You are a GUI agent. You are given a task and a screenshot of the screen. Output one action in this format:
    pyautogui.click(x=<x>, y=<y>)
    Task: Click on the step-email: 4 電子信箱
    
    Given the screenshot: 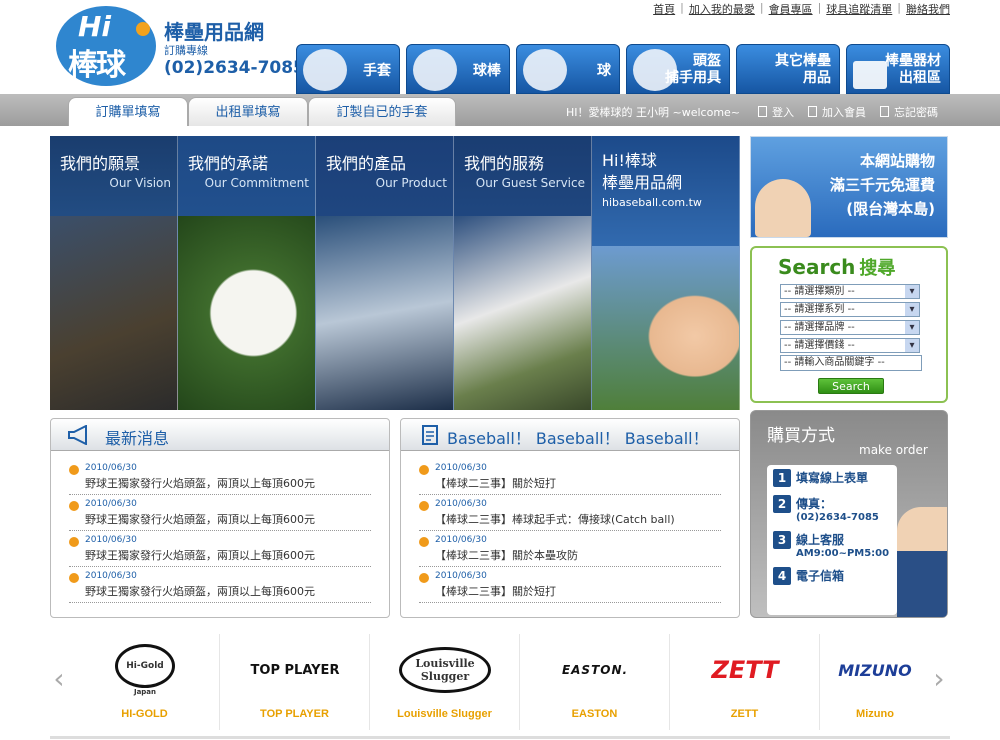 What is the action you would take?
    pyautogui.click(x=832, y=576)
    